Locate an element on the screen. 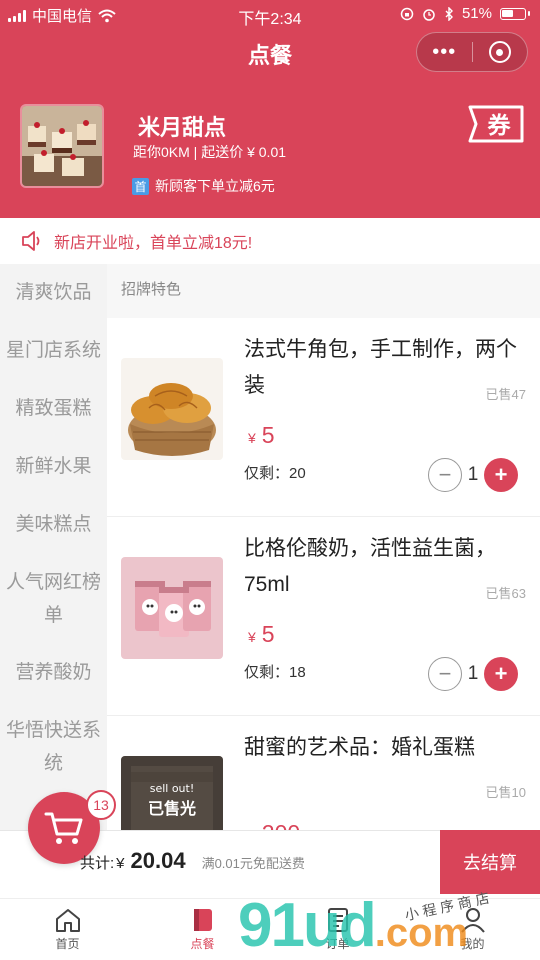 Image resolution: width=540 pixels, height=960 pixels. product-price: ¥200 is located at coordinates (274, 825).